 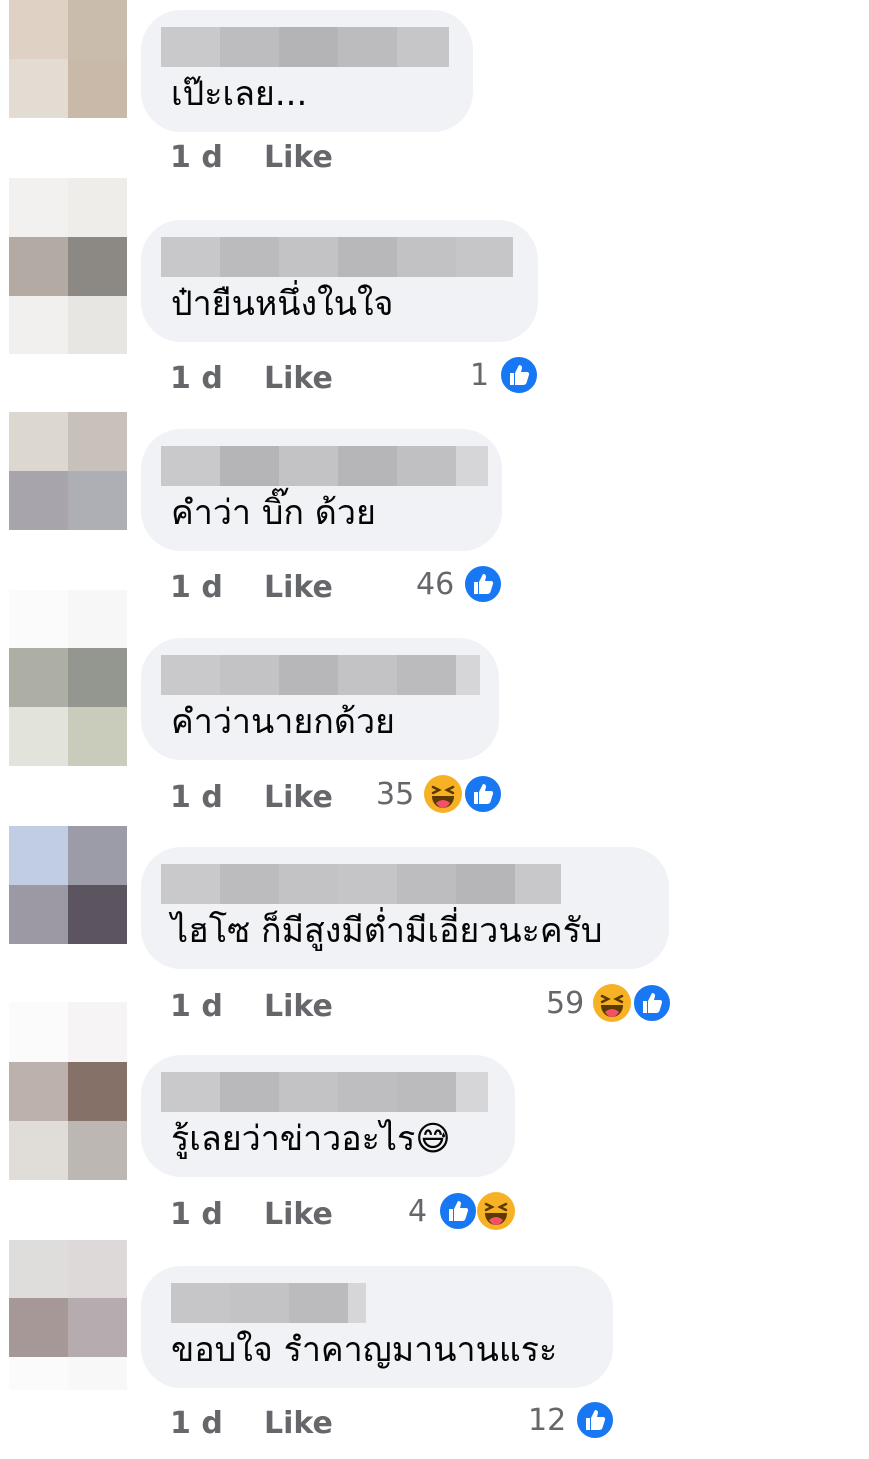 I want to click on comment-text: รู้เลยว่าข่าวอะไร😅, so click(x=311, y=1139).